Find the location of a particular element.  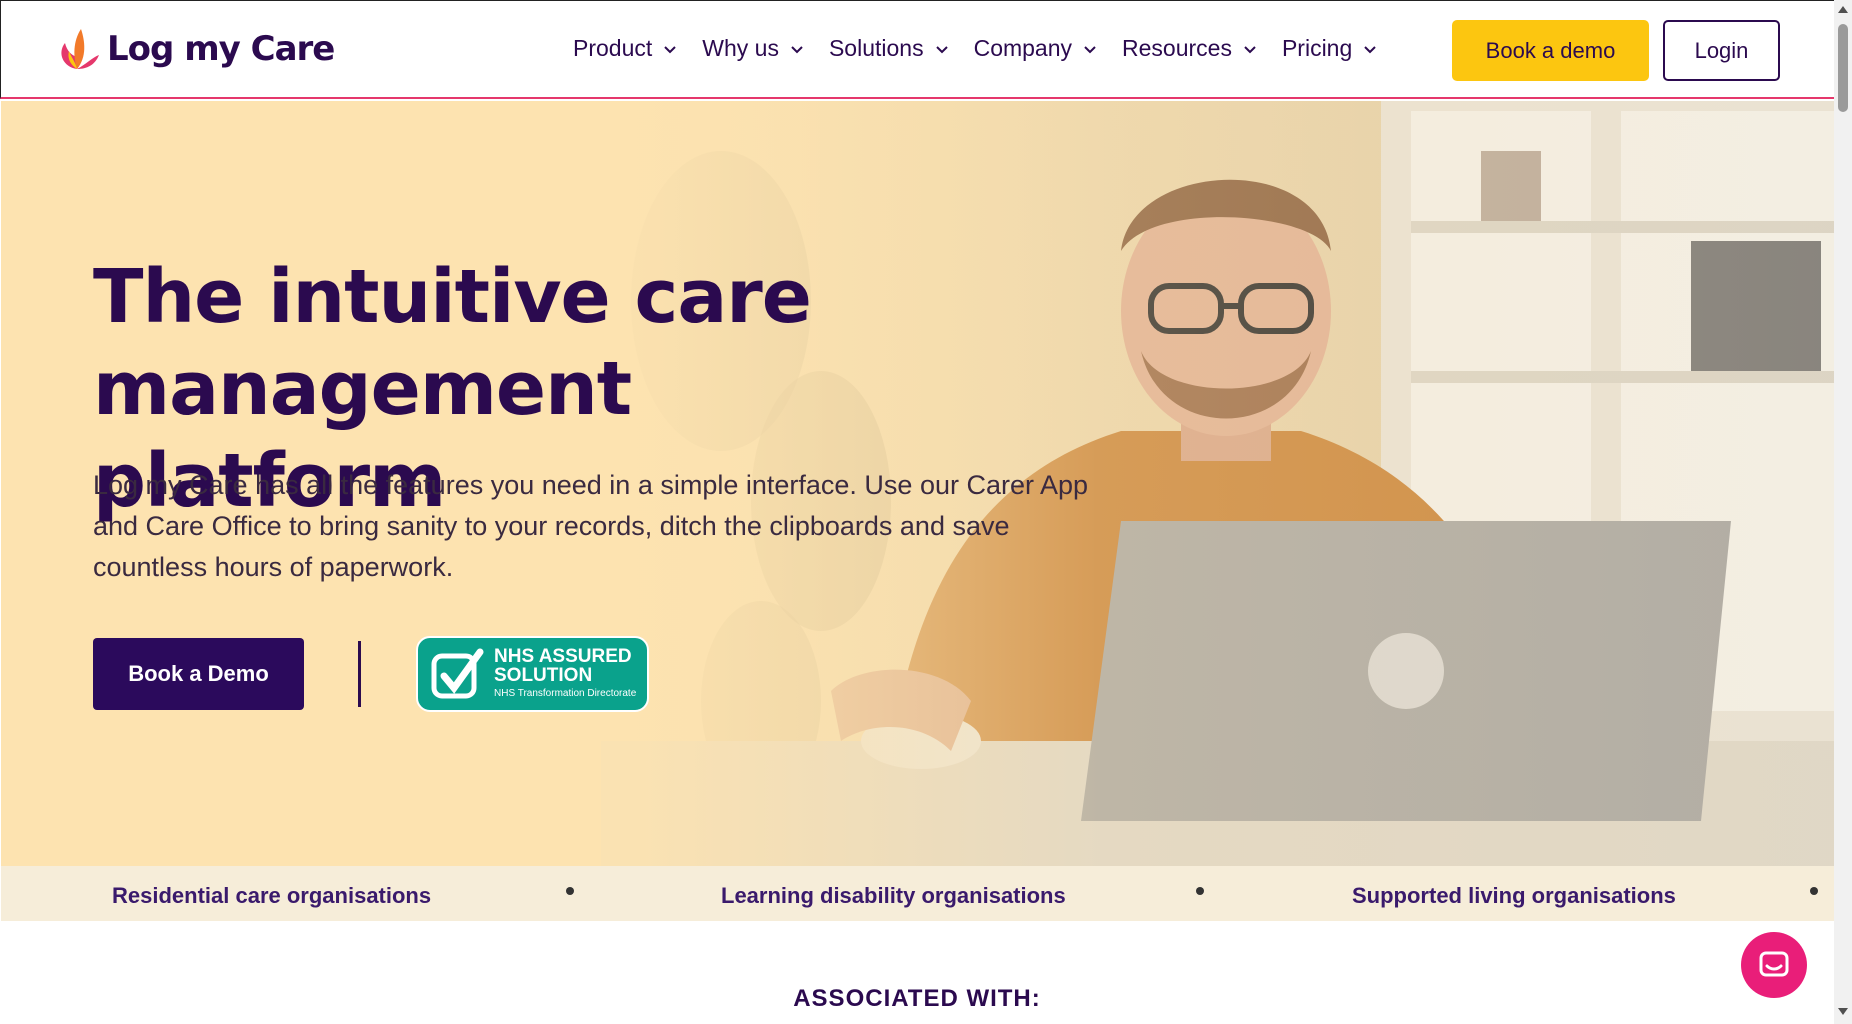

vertical-divider is located at coordinates (359, 674).